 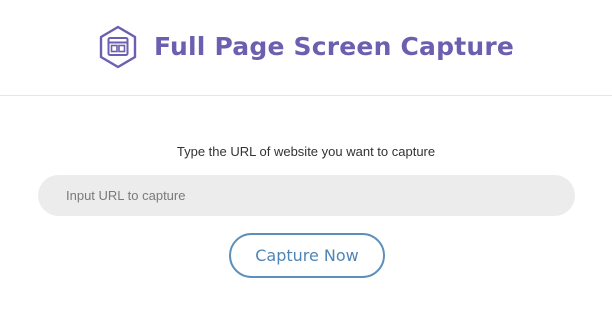 What do you see at coordinates (118, 47) in the screenshot?
I see `browser-window-hexagon-icon` at bounding box center [118, 47].